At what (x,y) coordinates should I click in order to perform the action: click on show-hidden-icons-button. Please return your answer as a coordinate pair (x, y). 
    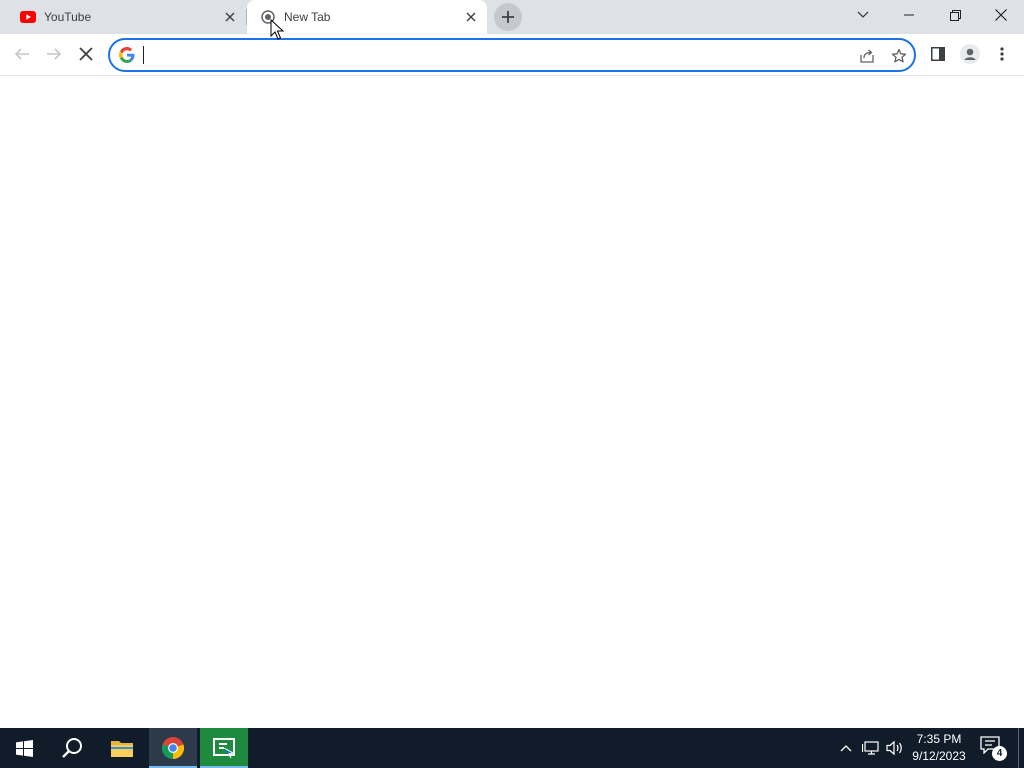
    Looking at the image, I should click on (846, 748).